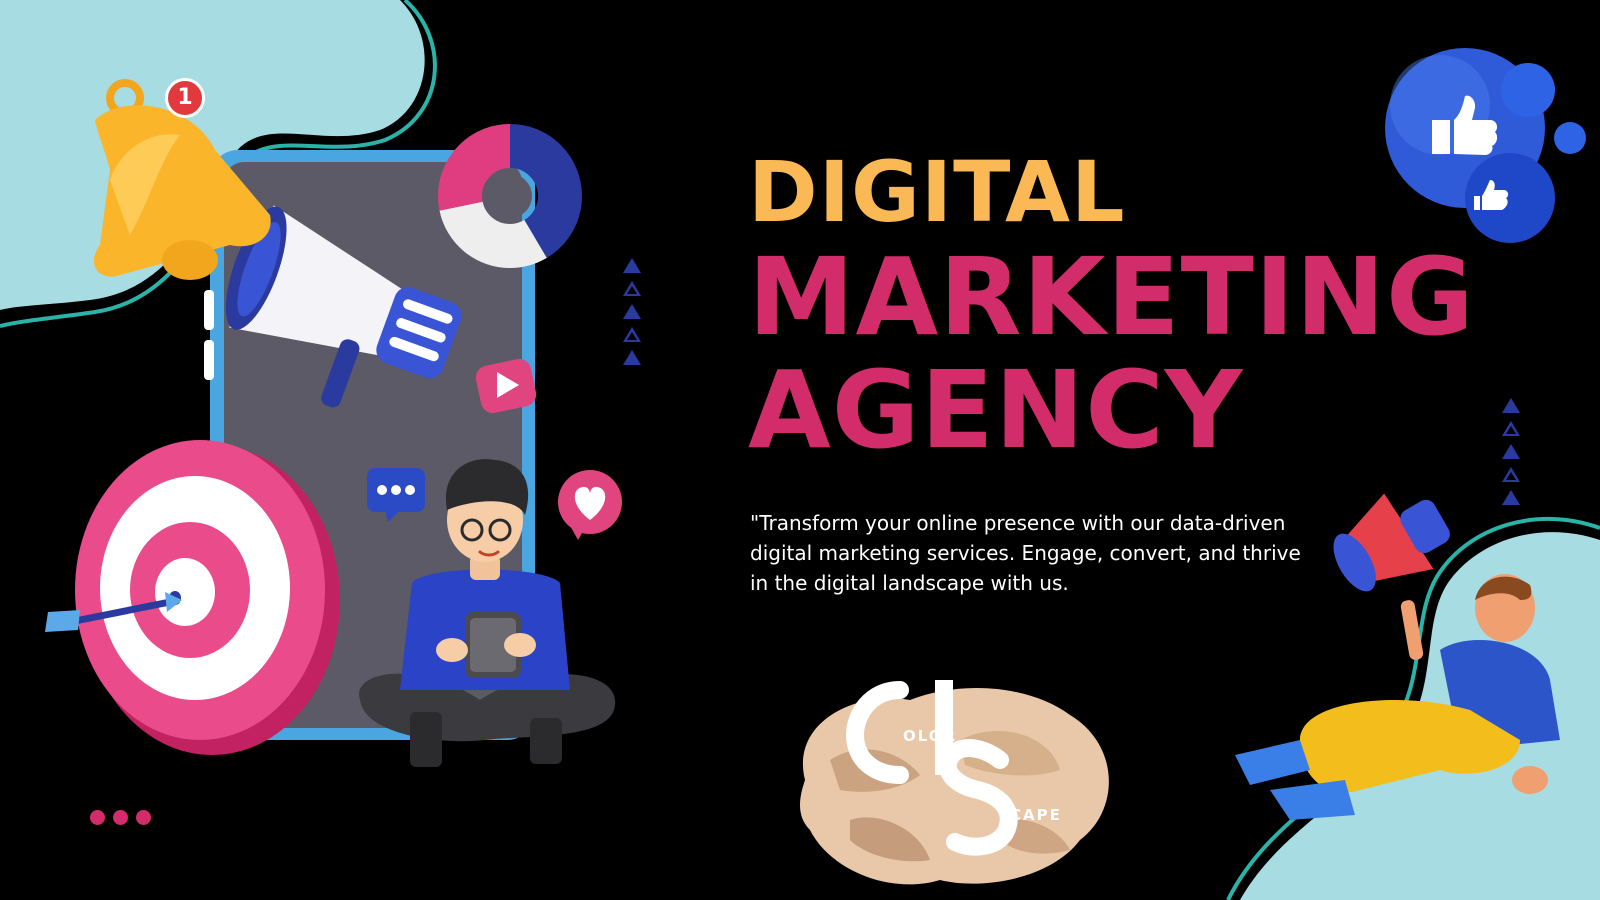  Describe the element at coordinates (1036, 815) in the screenshot. I see `logo-text-cape: CAPE` at that location.